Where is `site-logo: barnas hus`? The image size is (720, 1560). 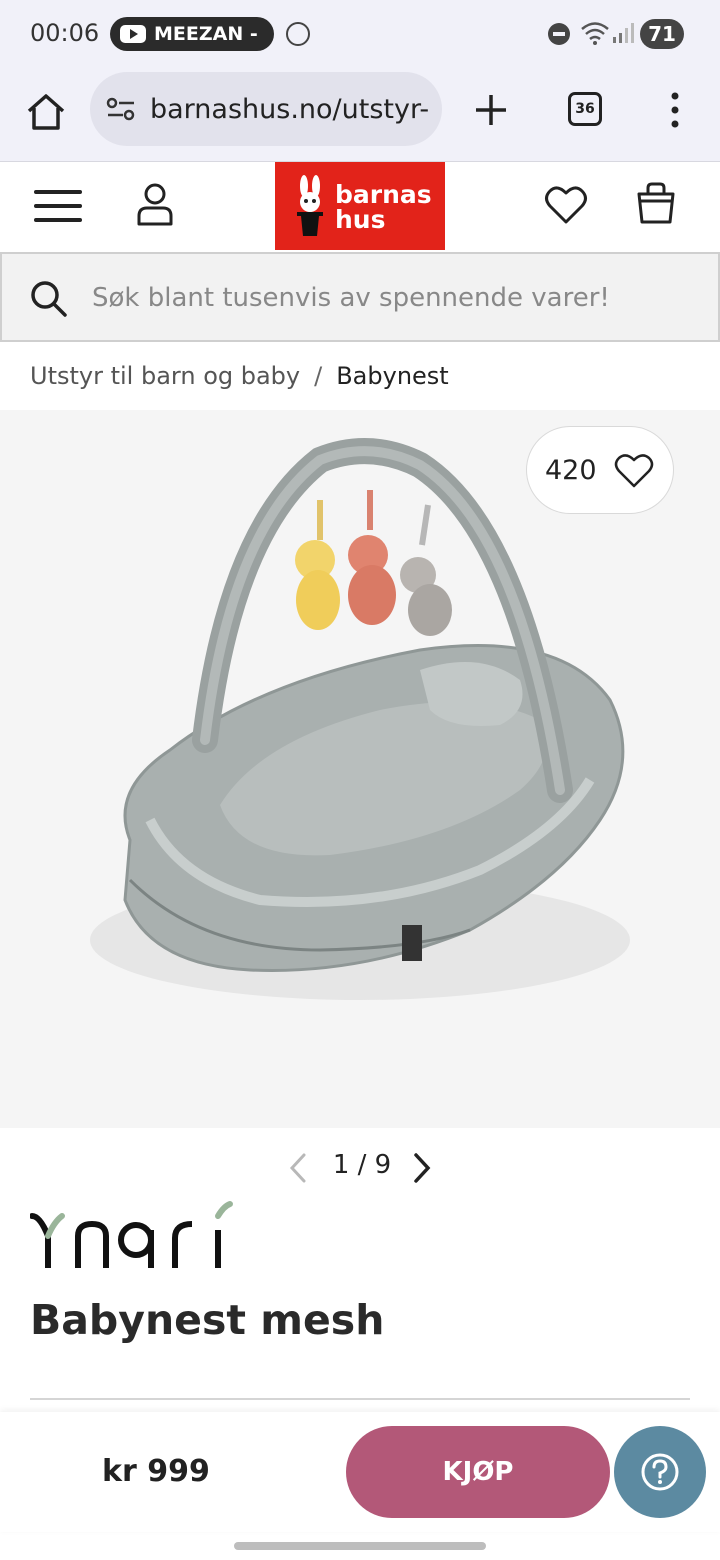 site-logo: barnas hus is located at coordinates (360, 206).